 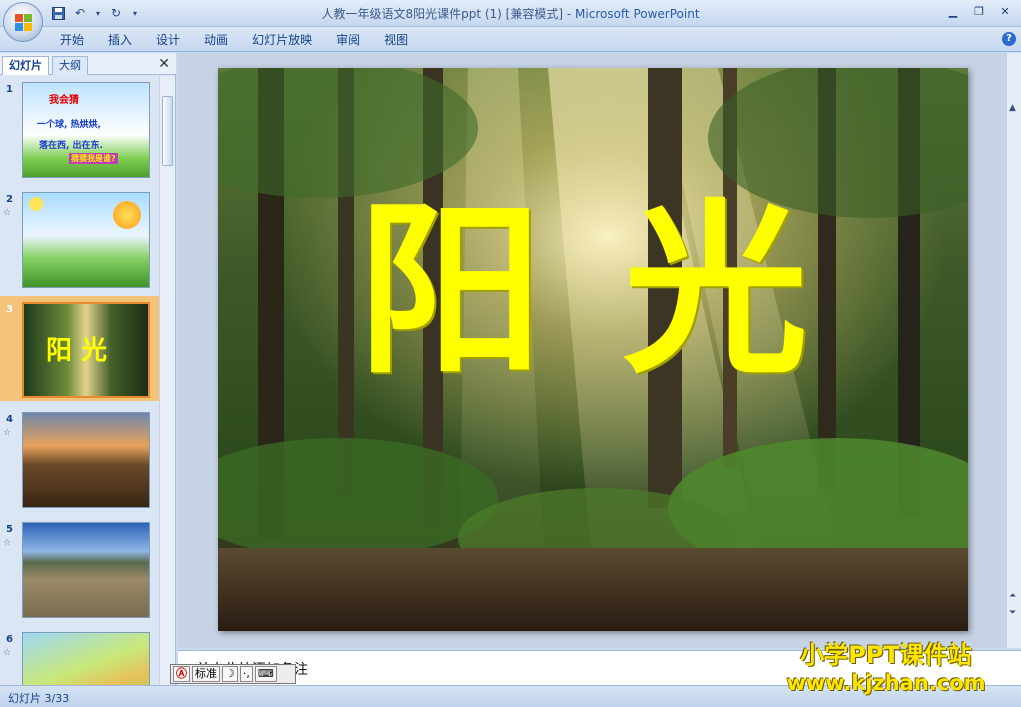 What do you see at coordinates (9, 199) in the screenshot?
I see `slide-number: 2` at bounding box center [9, 199].